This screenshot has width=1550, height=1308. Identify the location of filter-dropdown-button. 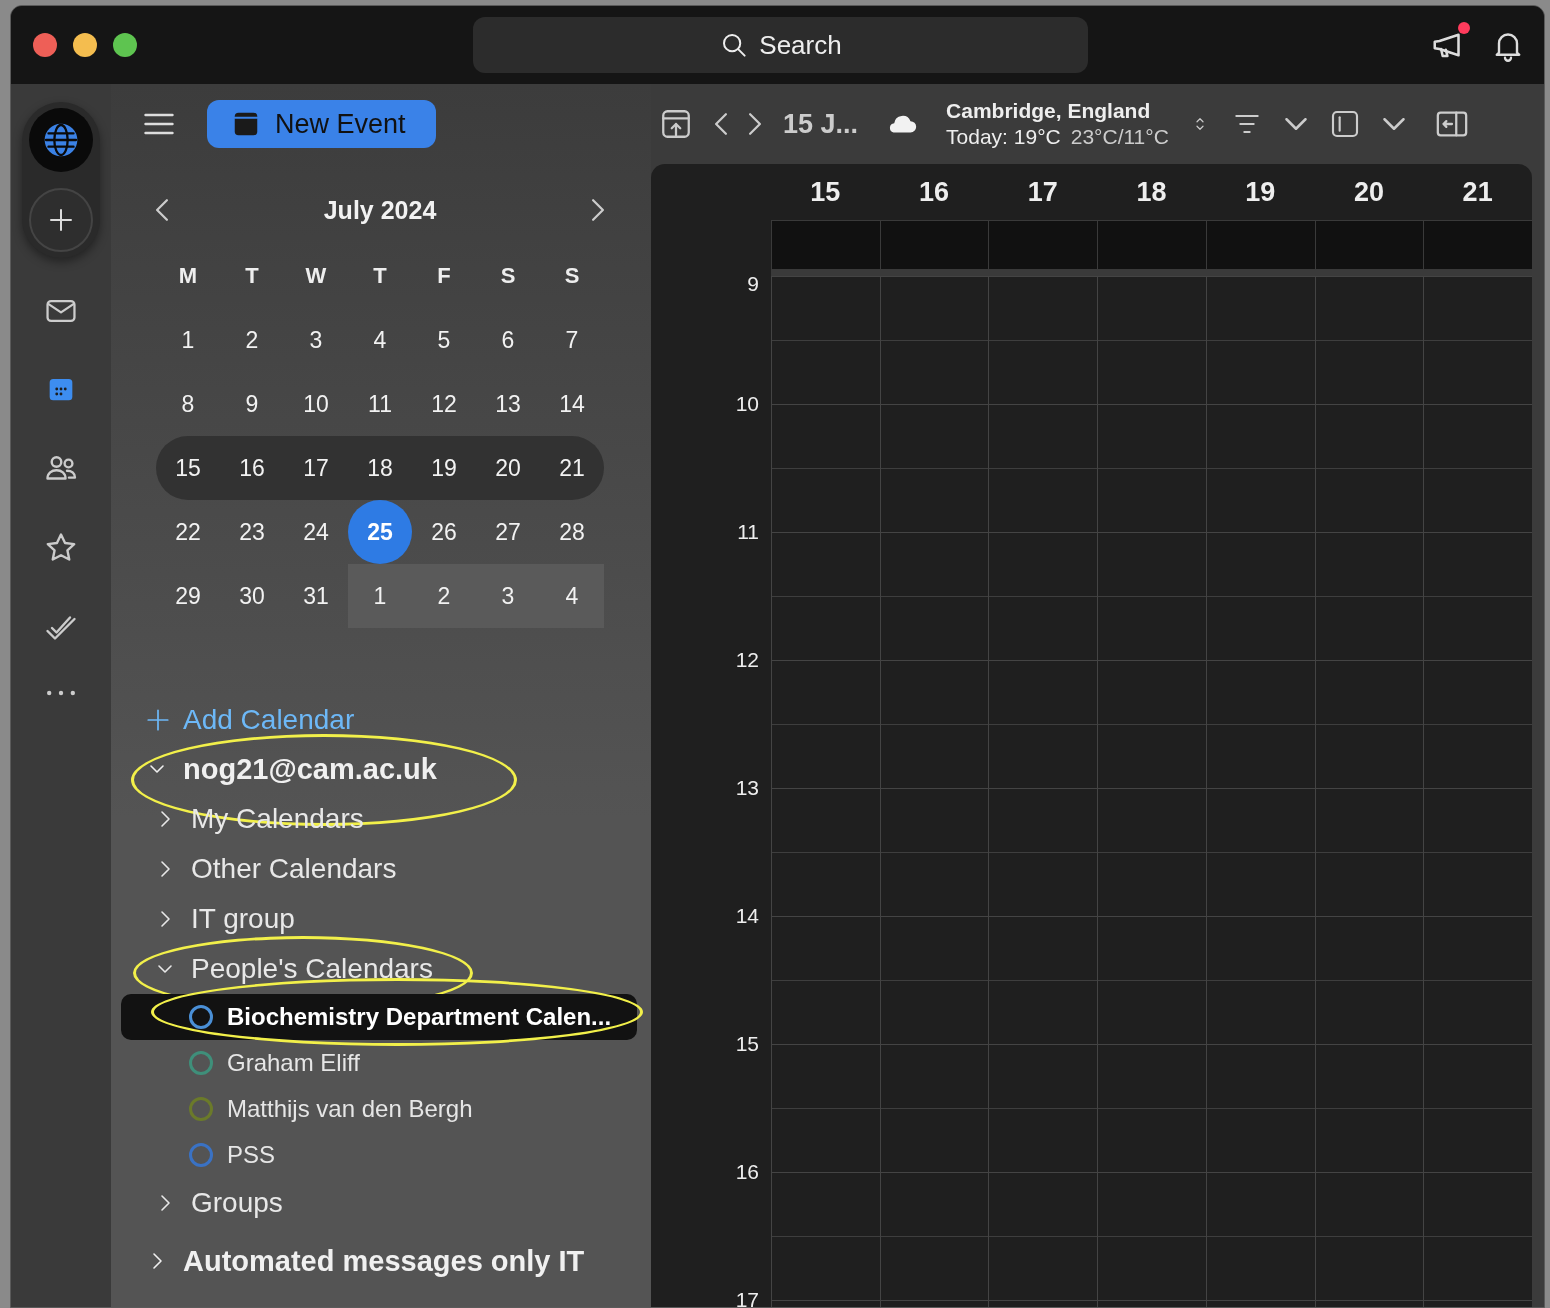
(1295, 124).